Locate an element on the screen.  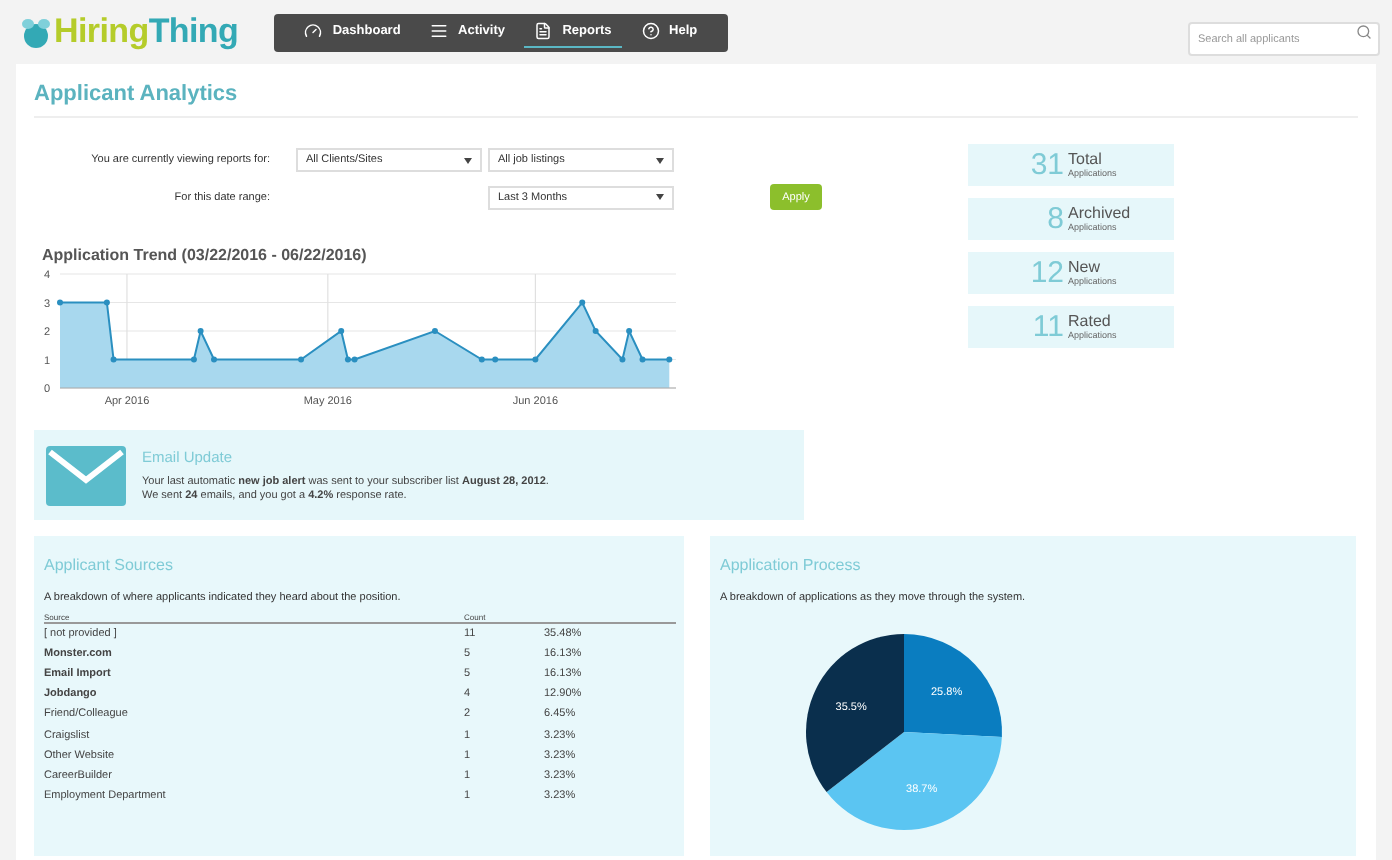
logo-text: HiringThing is located at coordinates (146, 32).